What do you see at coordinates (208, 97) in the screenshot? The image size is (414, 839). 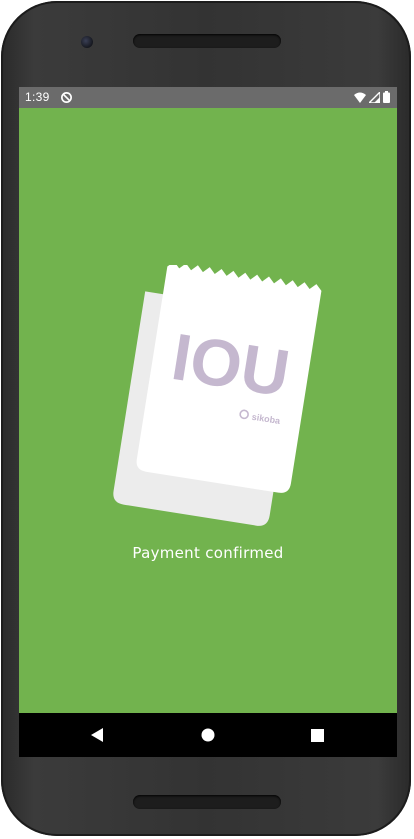 I see `status-bar: 1:39` at bounding box center [208, 97].